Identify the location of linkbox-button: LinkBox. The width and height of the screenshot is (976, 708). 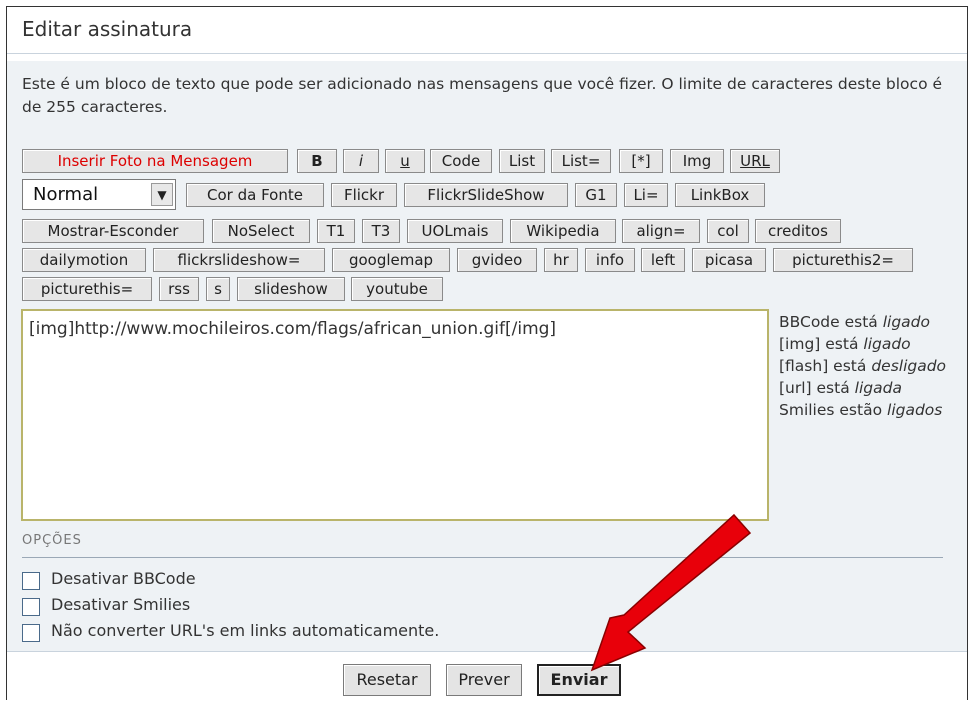
(720, 195).